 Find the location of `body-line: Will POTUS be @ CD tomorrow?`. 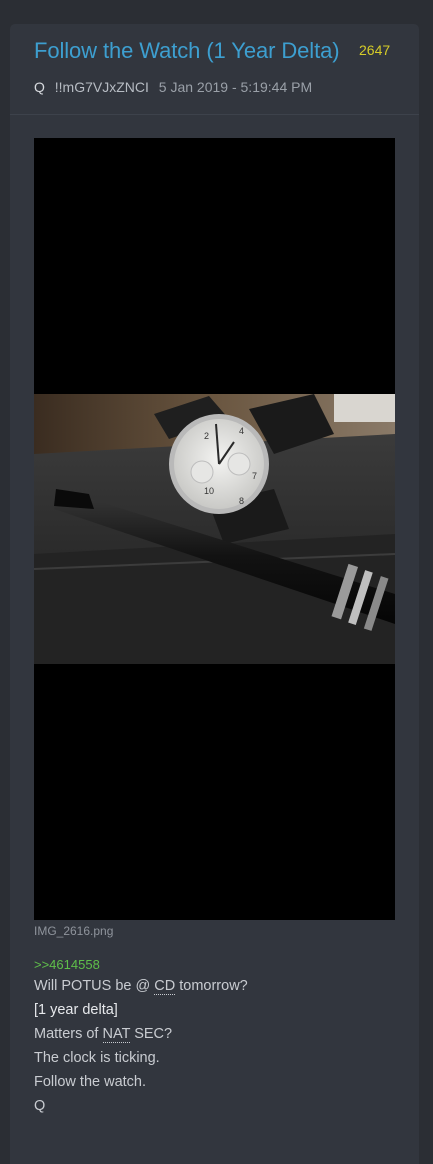

body-line: Will POTUS be @ CD tomorrow? is located at coordinates (214, 986).